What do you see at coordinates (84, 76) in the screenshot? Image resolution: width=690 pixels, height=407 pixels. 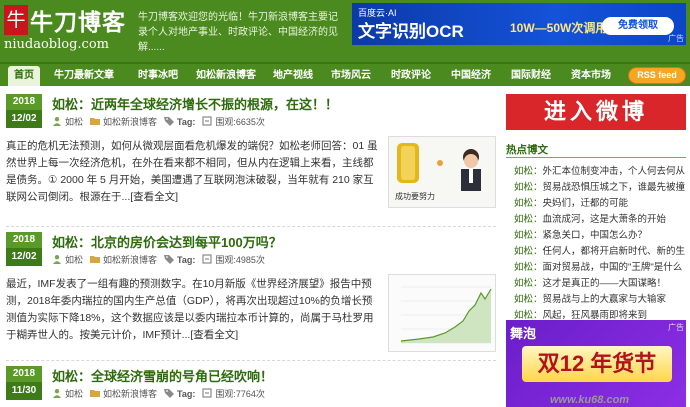 I see `nav-latest: 牛刀最新文章` at bounding box center [84, 76].